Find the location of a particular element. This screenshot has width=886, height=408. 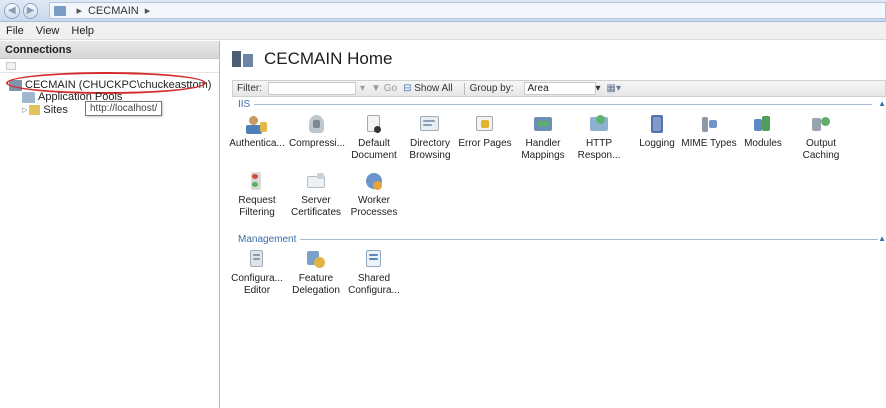

feature-default-document: Default Document is located at coordinates (374, 138).